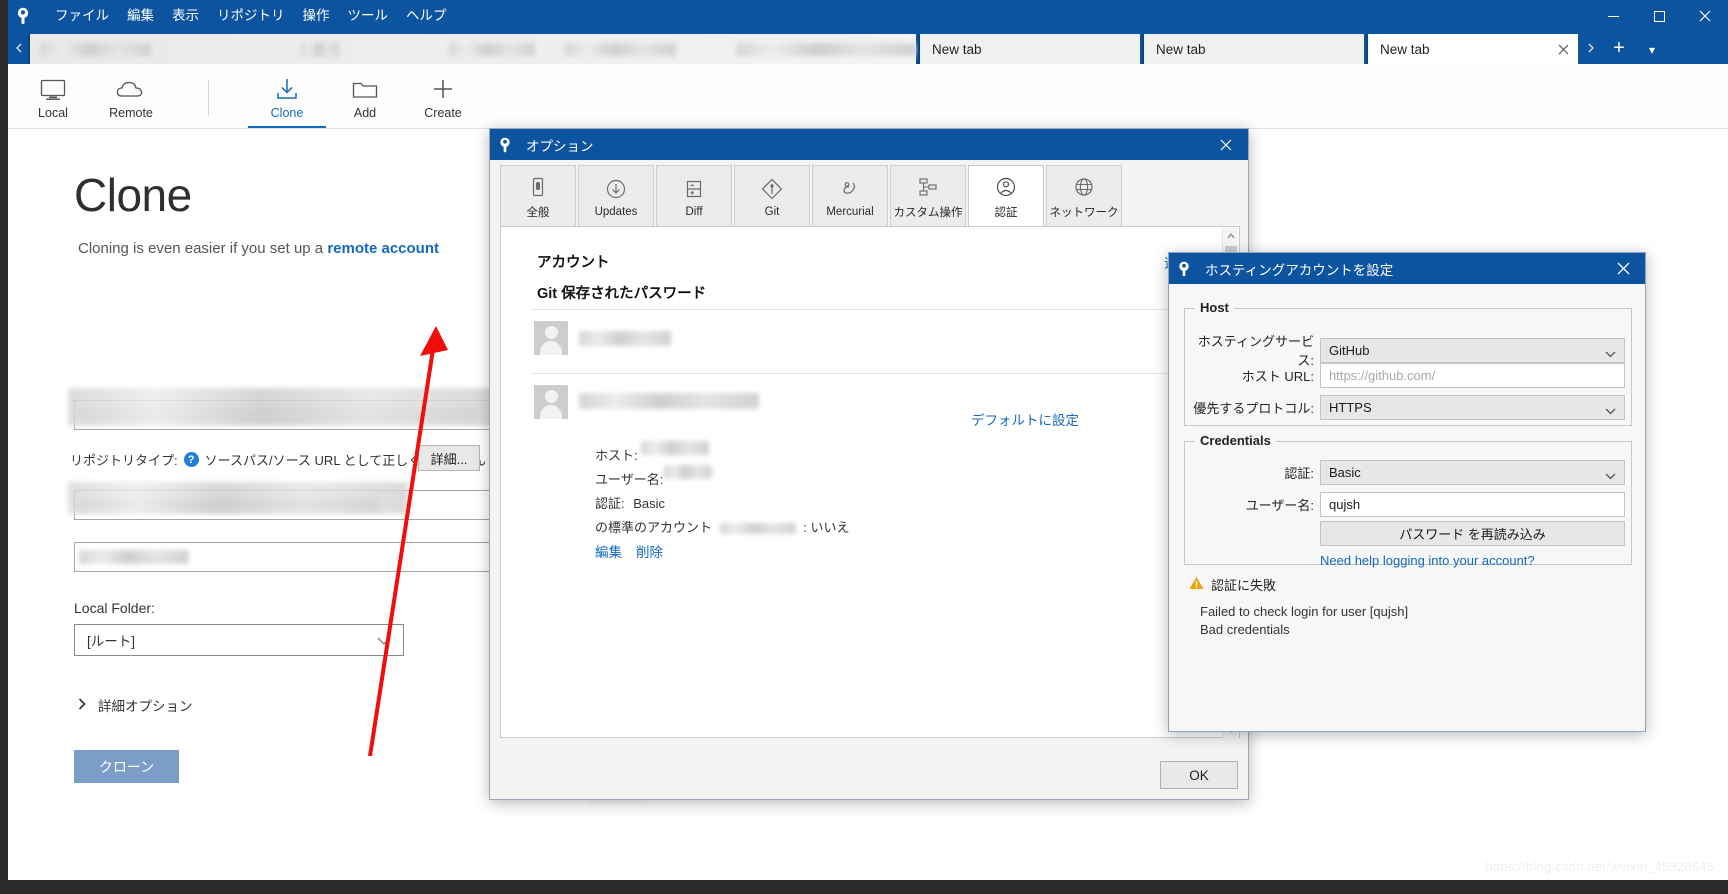 The width and height of the screenshot is (1728, 894). I want to click on advanced-options-toggle: 詳細オプション, so click(135, 705).